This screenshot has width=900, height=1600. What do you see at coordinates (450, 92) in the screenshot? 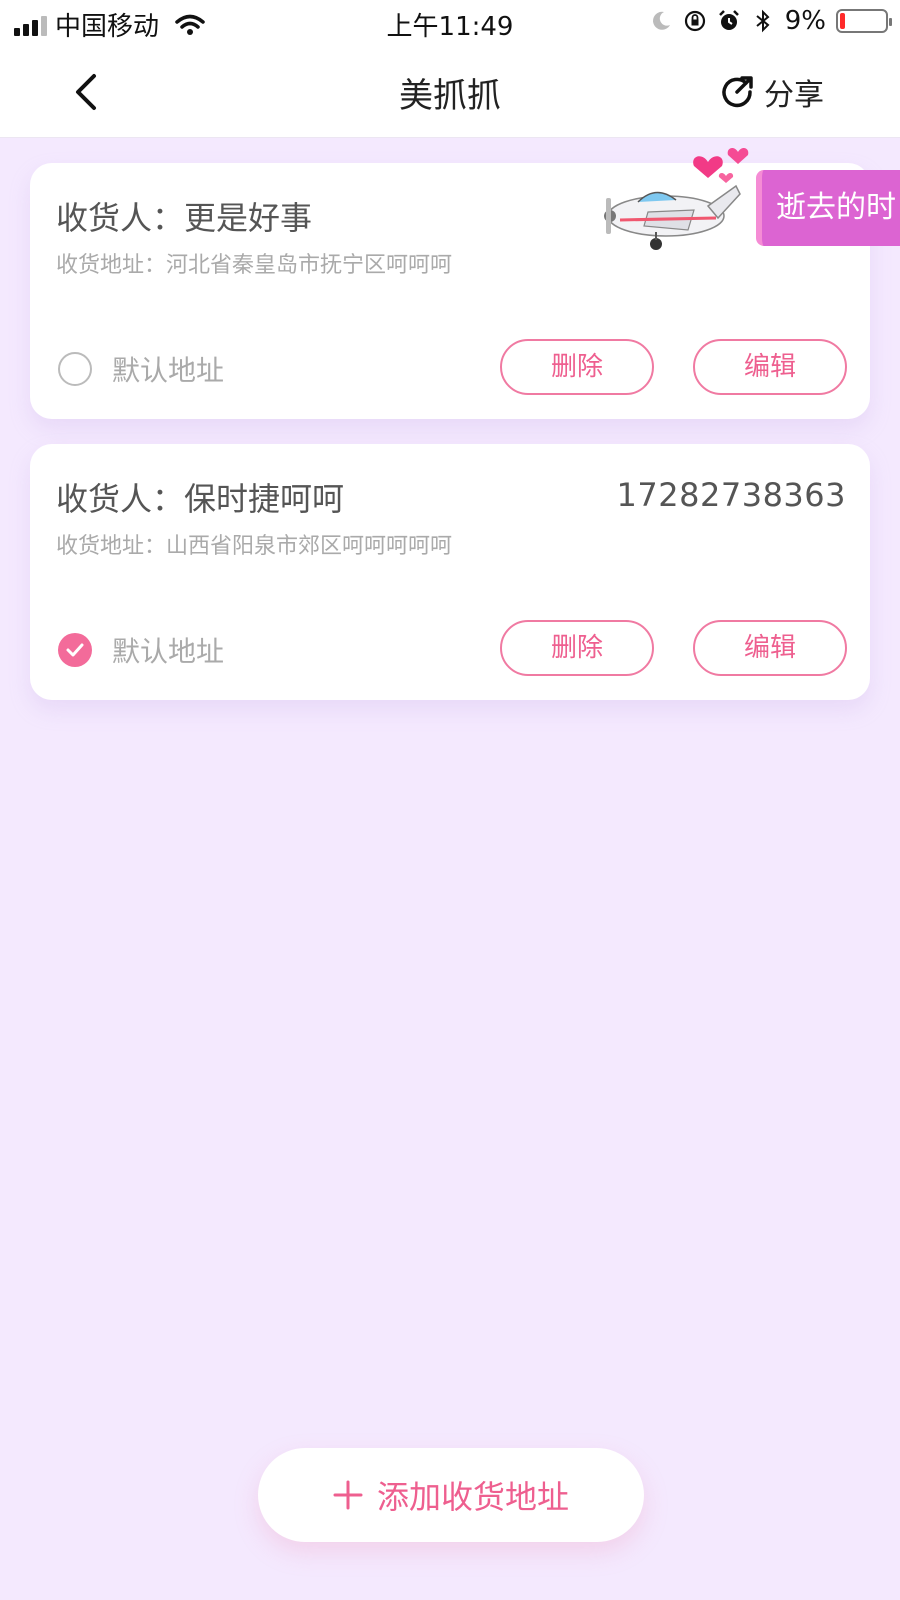
I see `nav-bar: 美抓抓 分享` at bounding box center [450, 92].